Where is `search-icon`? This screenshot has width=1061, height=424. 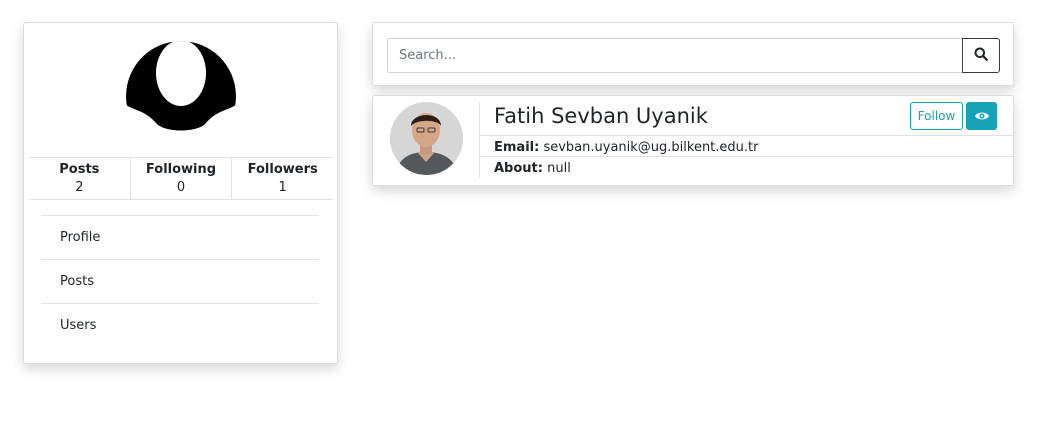
search-icon is located at coordinates (981, 55).